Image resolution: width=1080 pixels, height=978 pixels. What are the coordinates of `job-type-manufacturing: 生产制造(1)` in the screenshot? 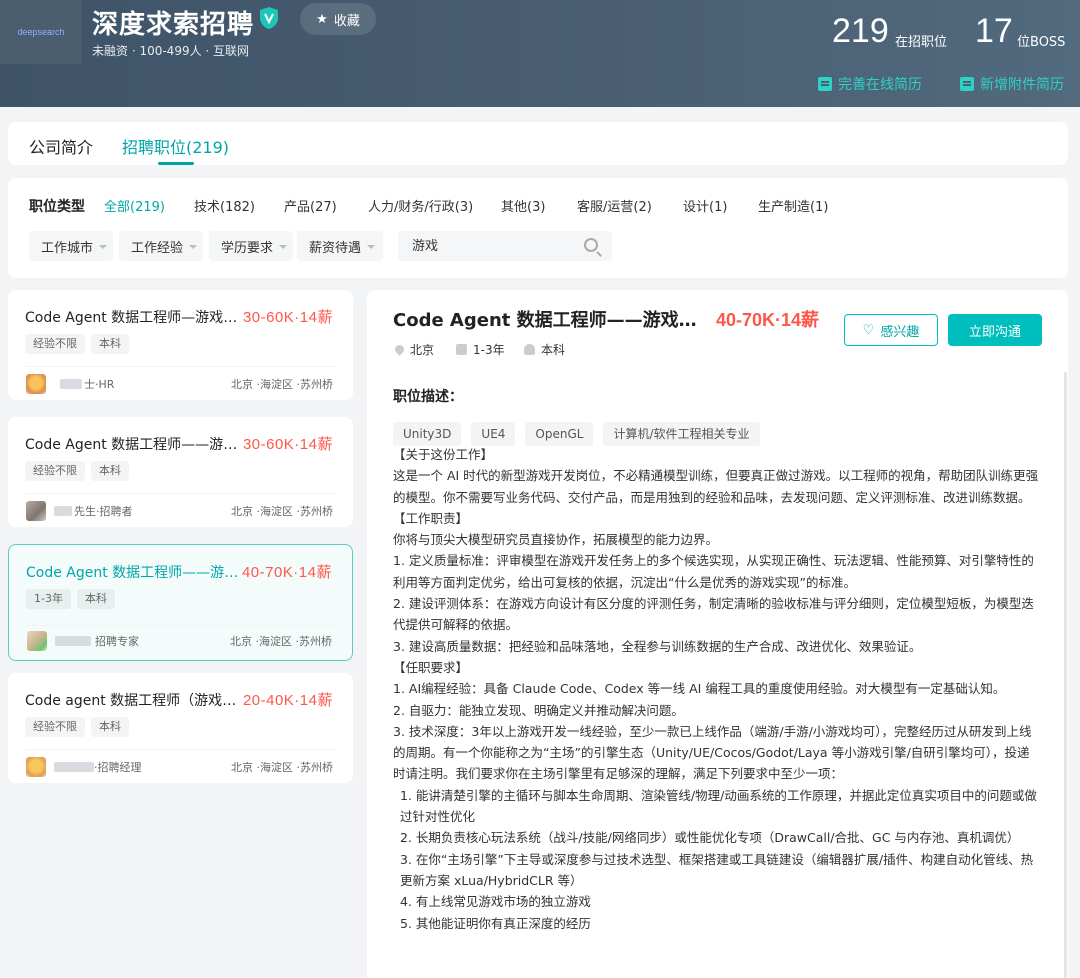 It's located at (793, 205).